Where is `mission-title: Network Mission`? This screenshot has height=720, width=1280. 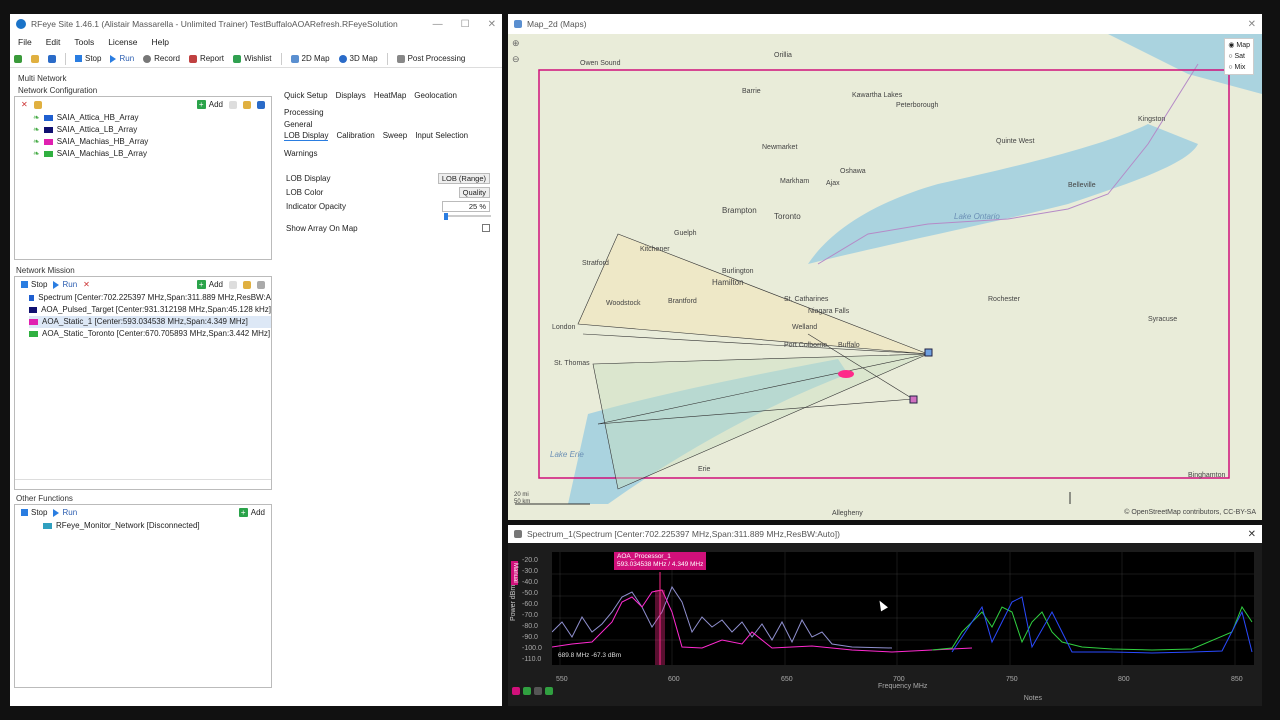
mission-title: Network Mission is located at coordinates (45, 270).